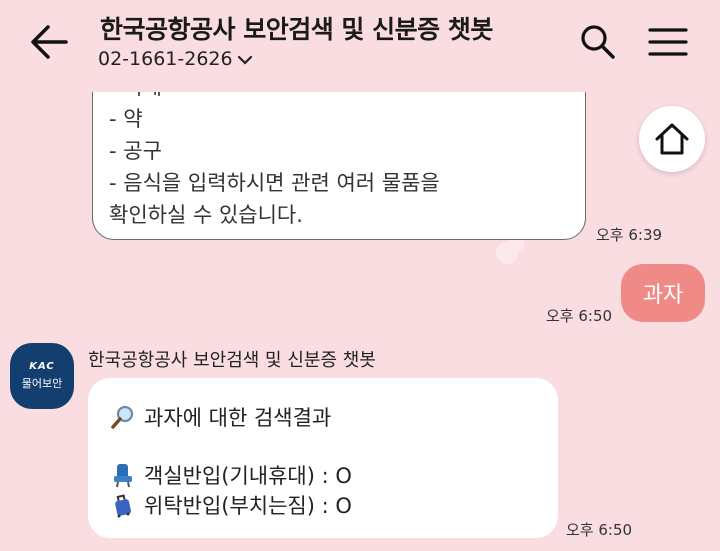 The height and width of the screenshot is (551, 720). I want to click on search-result-title: 과자에 대한 검색결과, so click(220, 417).